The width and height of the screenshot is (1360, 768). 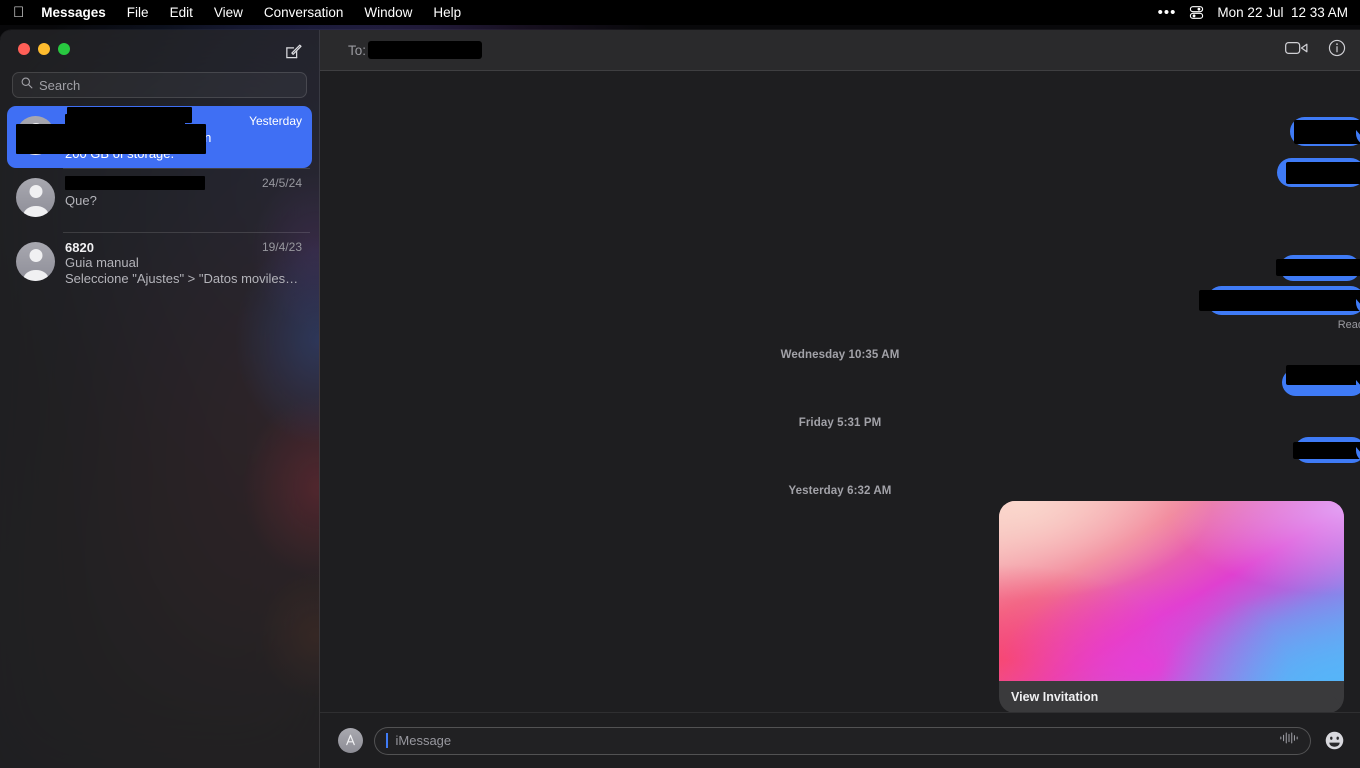 What do you see at coordinates (1348, 325) in the screenshot?
I see `status-badge: Read` at bounding box center [1348, 325].